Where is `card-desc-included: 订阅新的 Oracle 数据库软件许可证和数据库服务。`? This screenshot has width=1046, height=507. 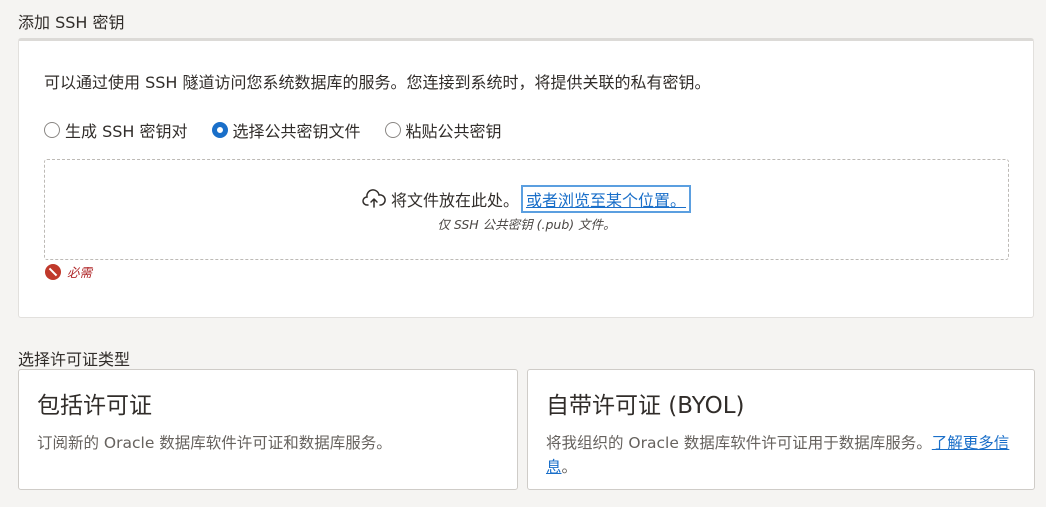 card-desc-included: 订阅新的 Oracle 数据库软件许可证和数据库服务。 is located at coordinates (214, 443).